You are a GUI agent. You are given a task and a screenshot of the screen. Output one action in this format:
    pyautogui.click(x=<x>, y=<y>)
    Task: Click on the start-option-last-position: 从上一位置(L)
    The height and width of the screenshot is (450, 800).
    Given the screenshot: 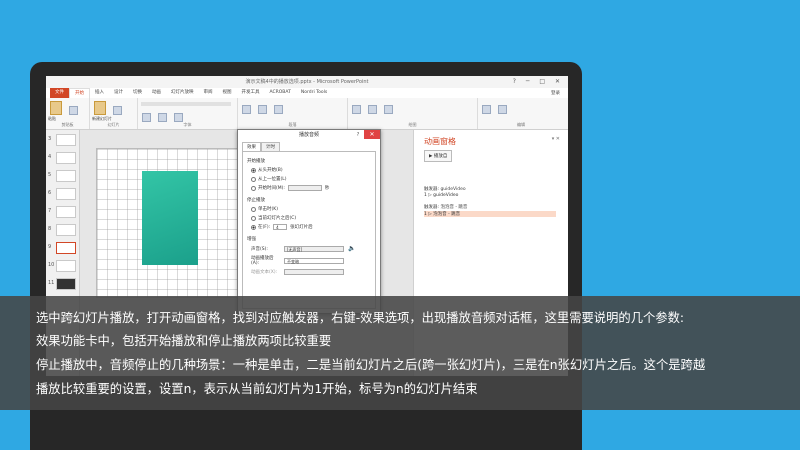 What is the action you would take?
    pyautogui.click(x=311, y=179)
    